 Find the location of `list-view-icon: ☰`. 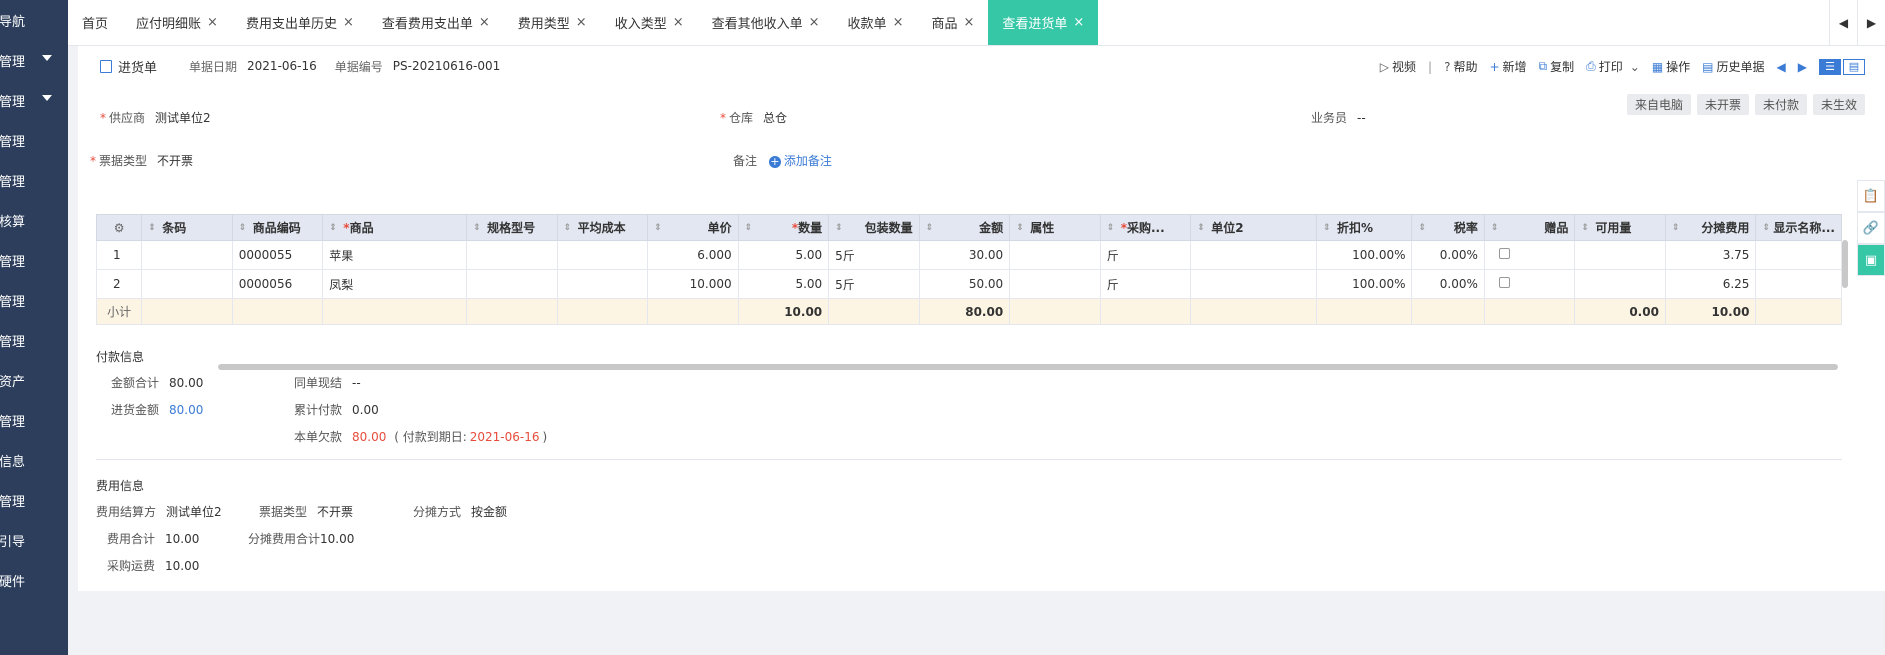

list-view-icon: ☰ is located at coordinates (1830, 66).